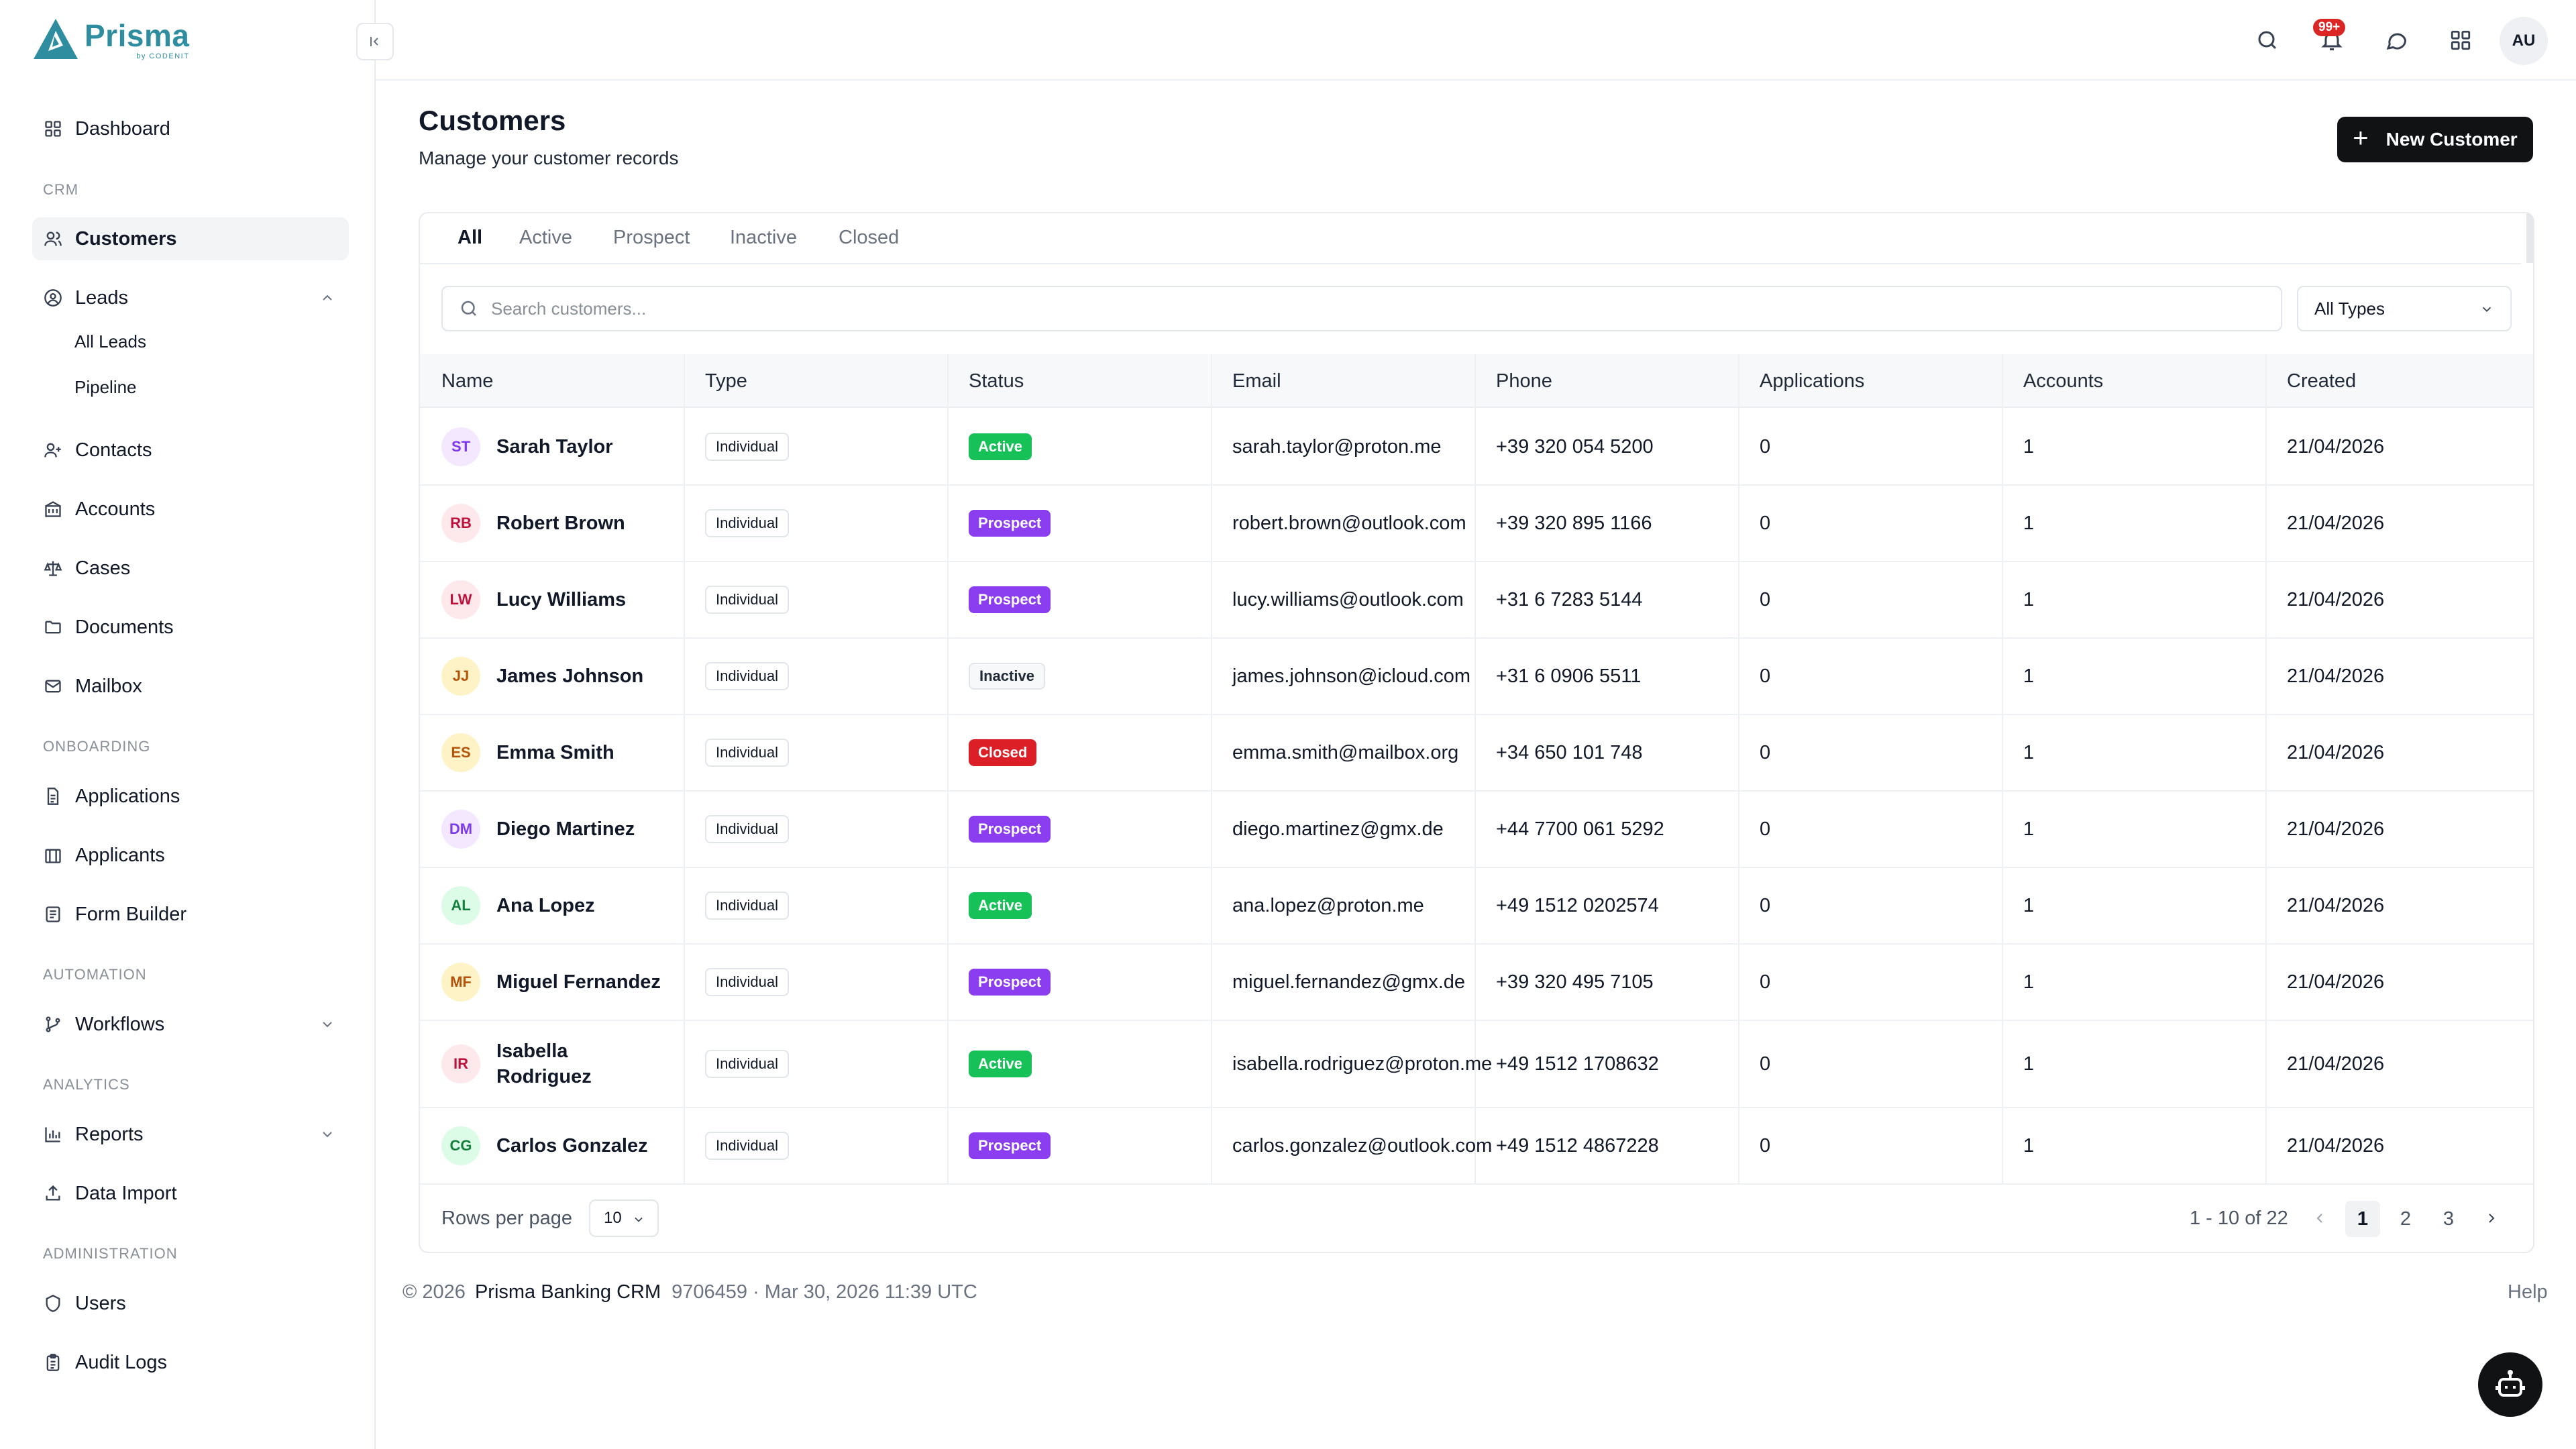 The height and width of the screenshot is (1449, 2576). I want to click on customer-name-link: Isabella Rodriguez, so click(553, 1063).